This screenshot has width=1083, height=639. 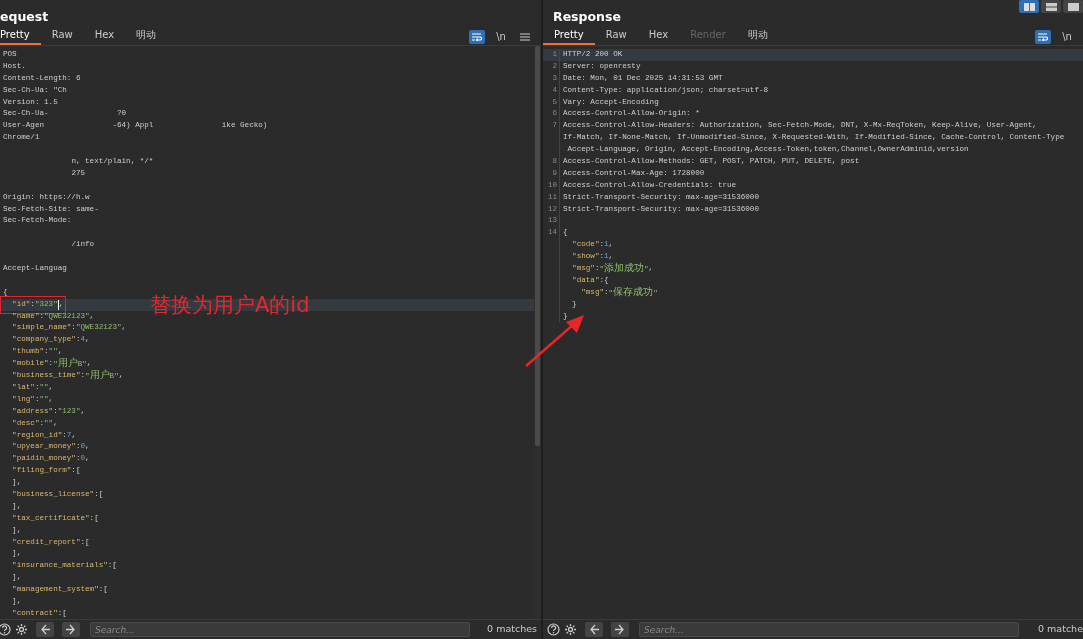 What do you see at coordinates (512, 629) in the screenshot?
I see `match-count: 0 matches` at bounding box center [512, 629].